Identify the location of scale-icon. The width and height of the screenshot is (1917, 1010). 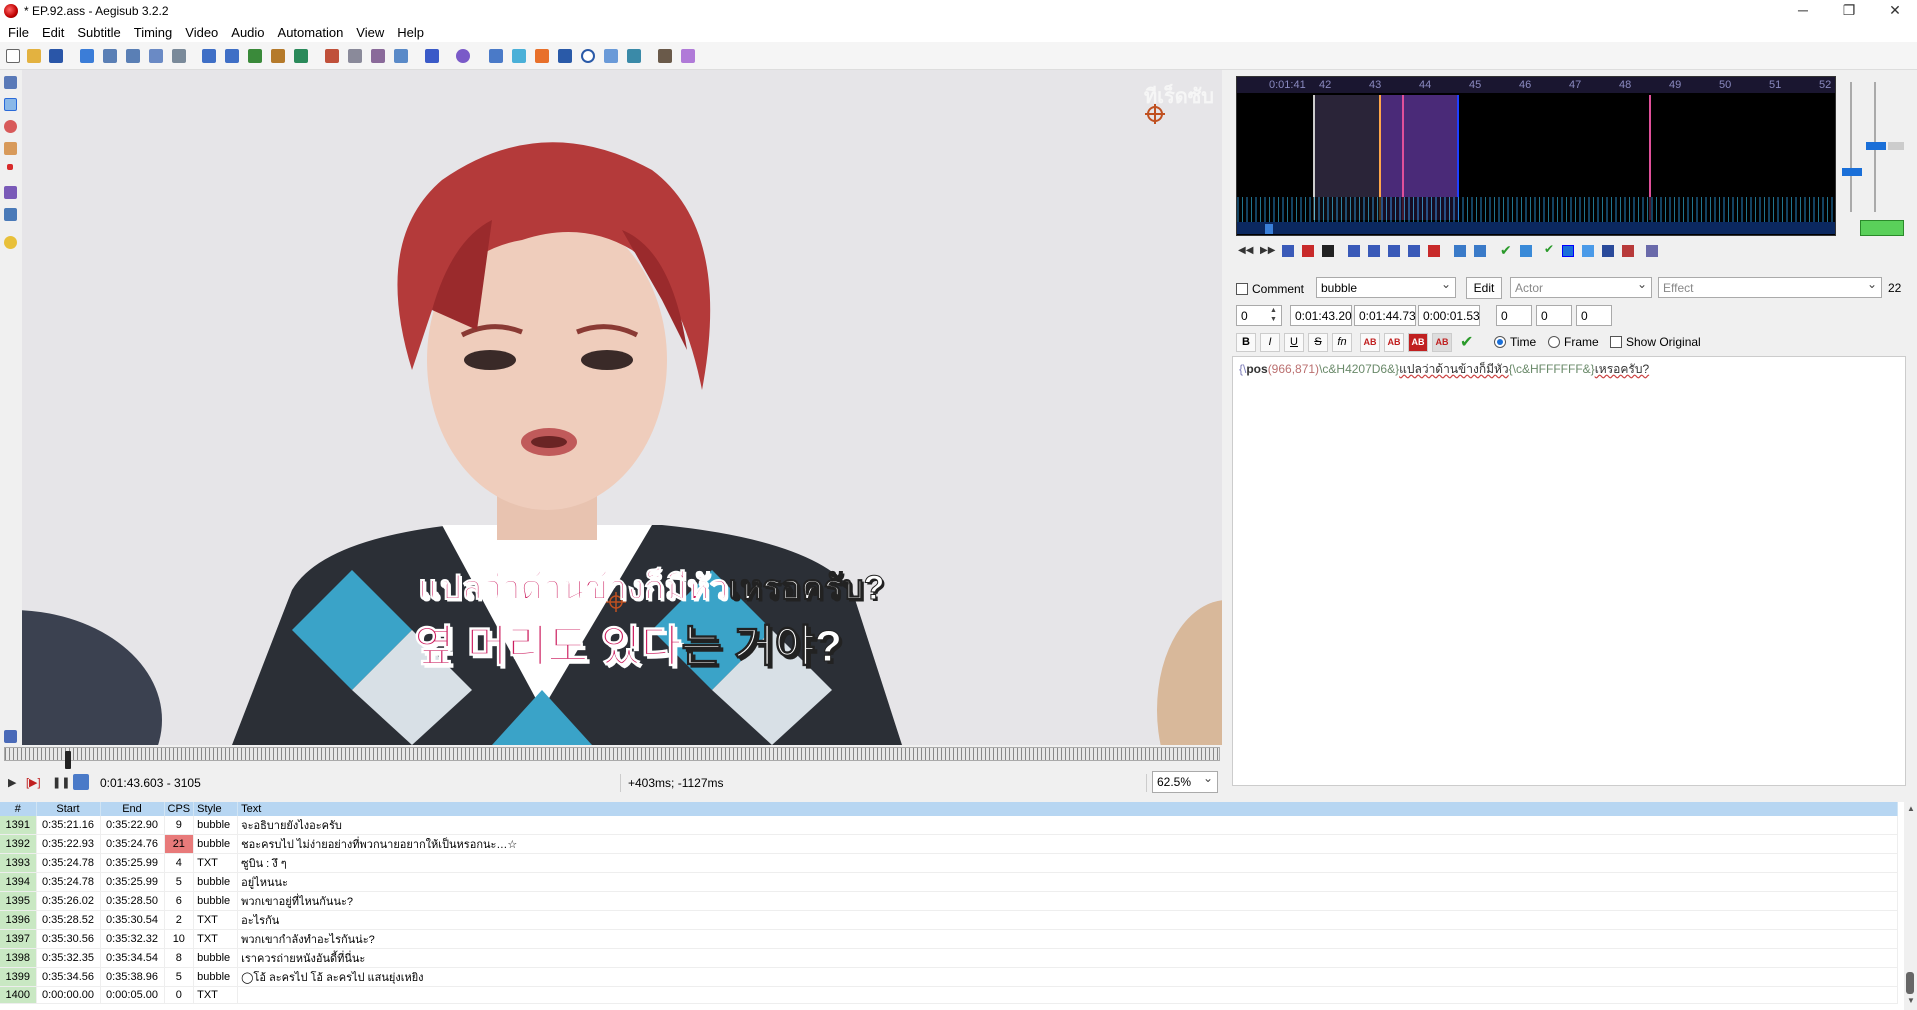
(10, 167).